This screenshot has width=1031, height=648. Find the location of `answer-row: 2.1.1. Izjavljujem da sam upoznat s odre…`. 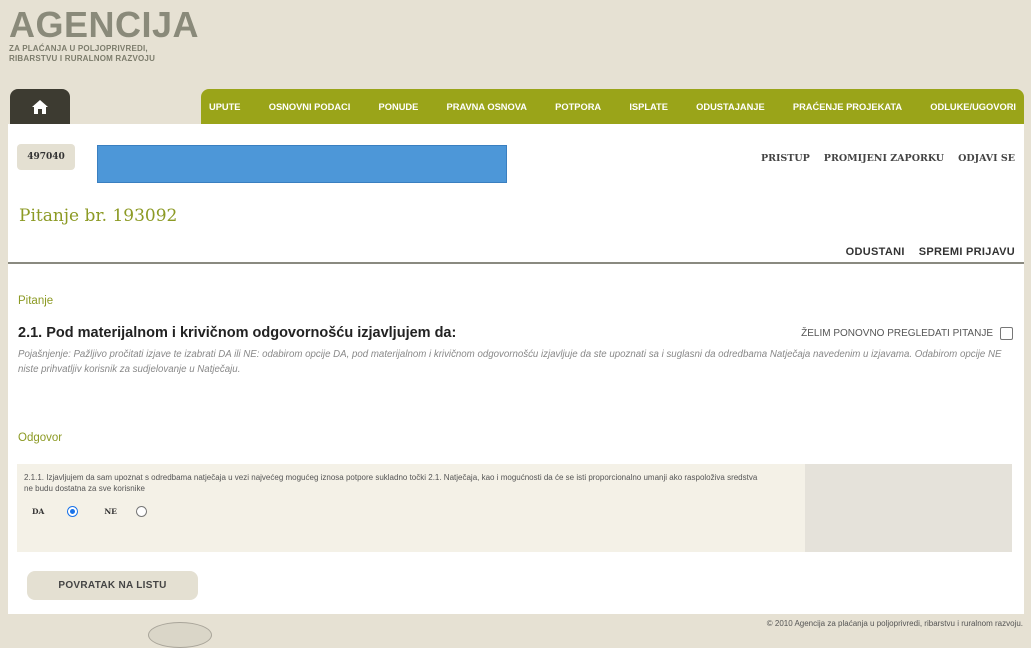

answer-row: 2.1.1. Izjavljujem da sam upoznat s odre… is located at coordinates (514, 508).